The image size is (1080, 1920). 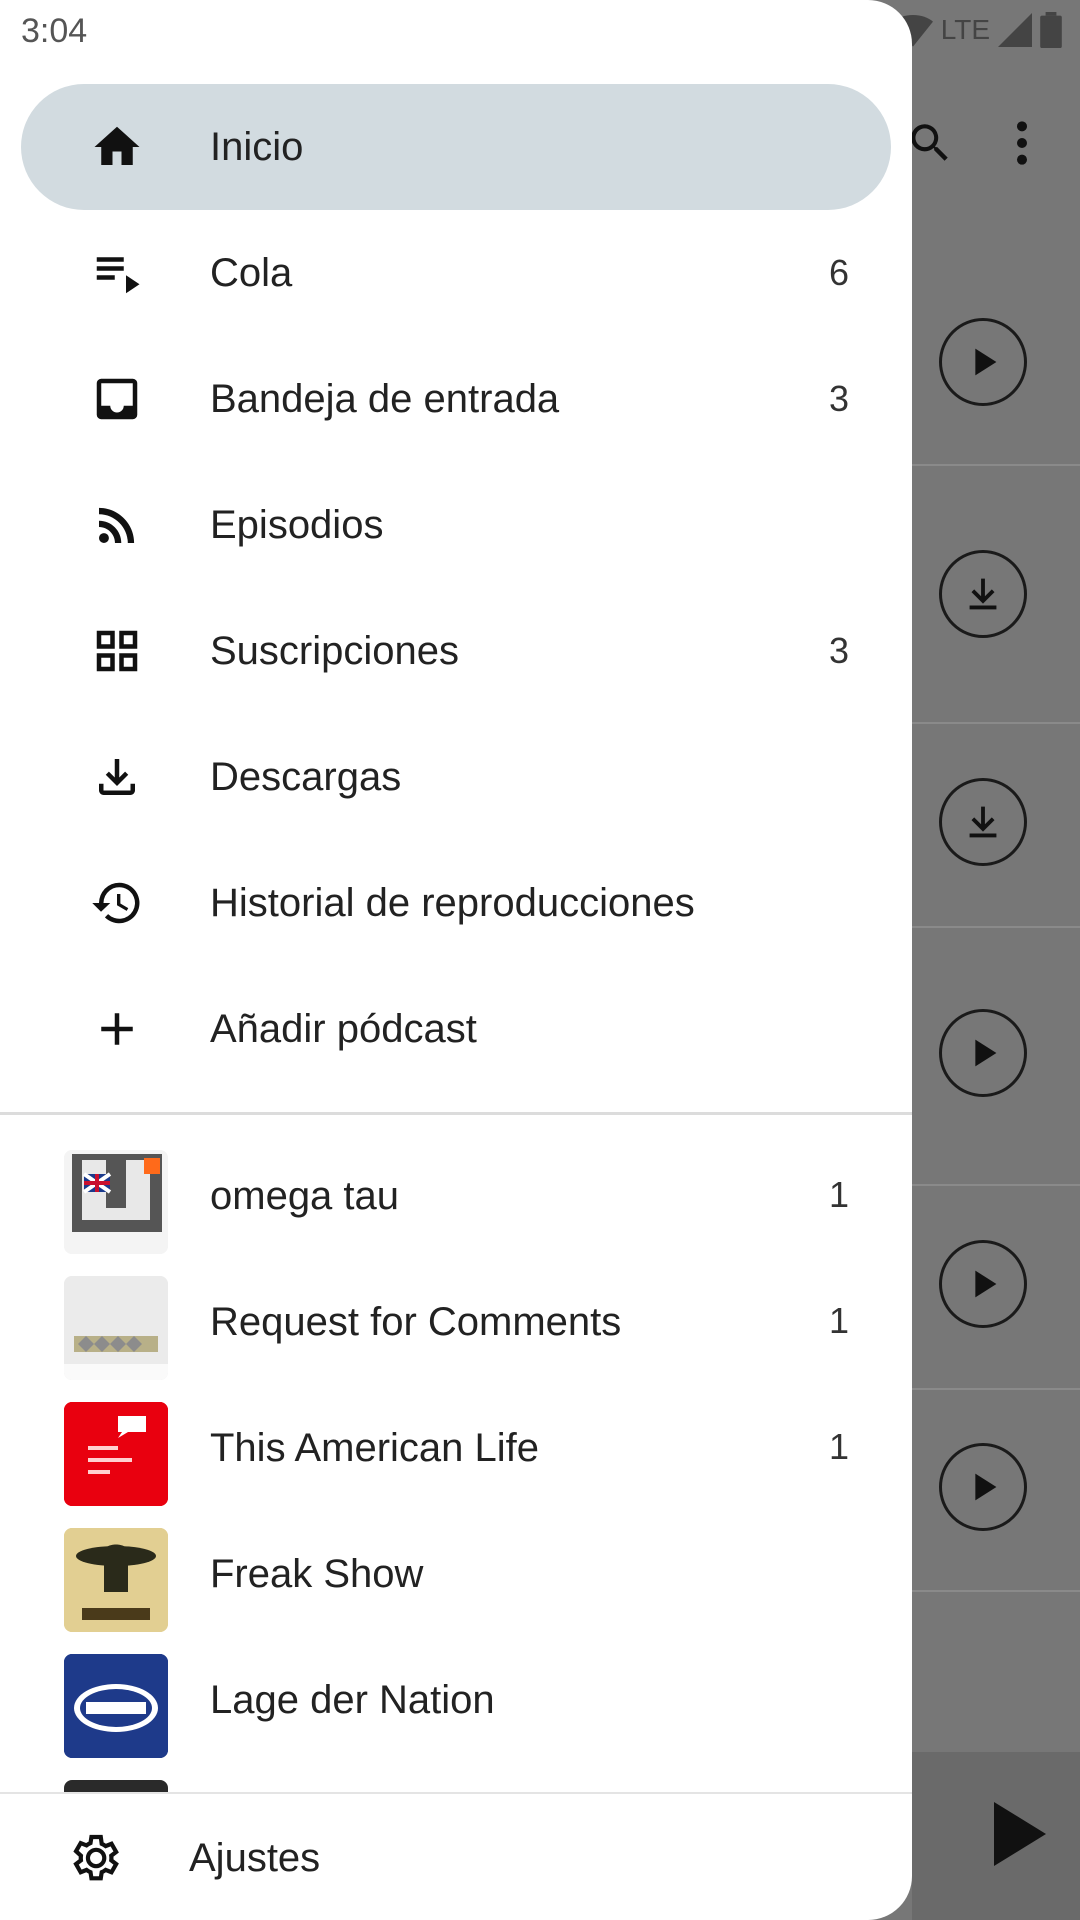 I want to click on nav-item-home: Inicio, so click(x=456, y=147).